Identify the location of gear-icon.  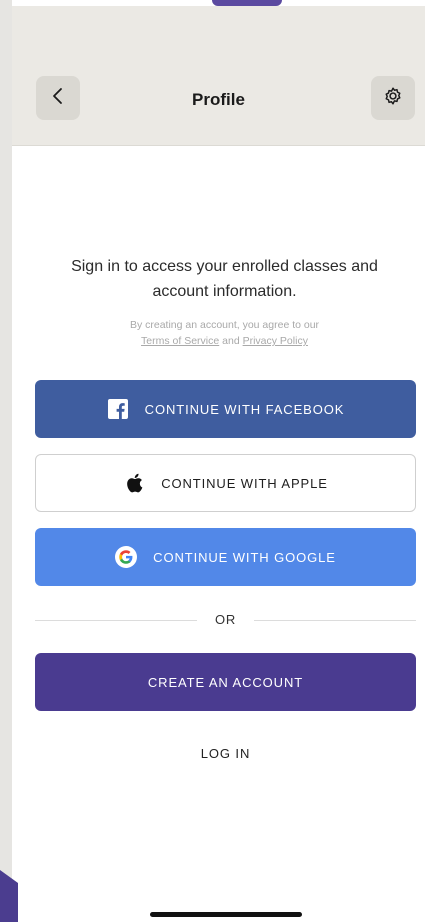
(393, 98).